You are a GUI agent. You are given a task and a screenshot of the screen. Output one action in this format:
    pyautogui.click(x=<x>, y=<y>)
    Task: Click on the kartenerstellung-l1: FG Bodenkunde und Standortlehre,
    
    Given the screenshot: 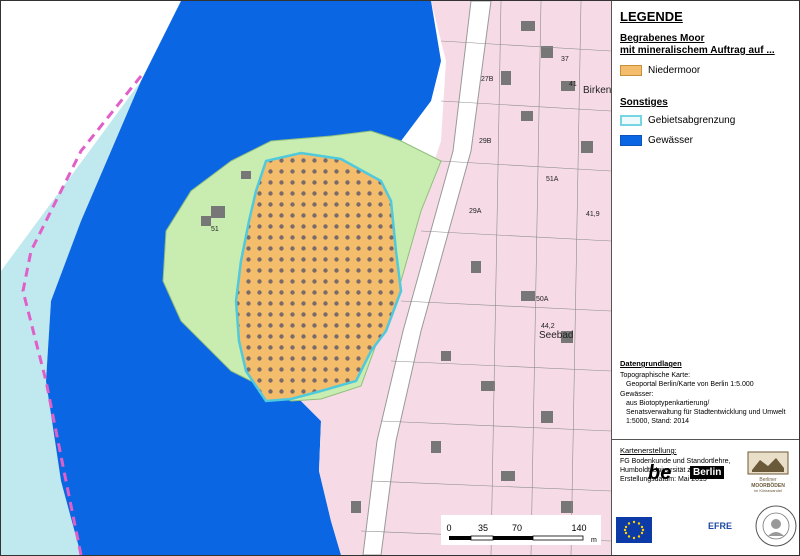 What is the action you would take?
    pyautogui.click(x=675, y=461)
    